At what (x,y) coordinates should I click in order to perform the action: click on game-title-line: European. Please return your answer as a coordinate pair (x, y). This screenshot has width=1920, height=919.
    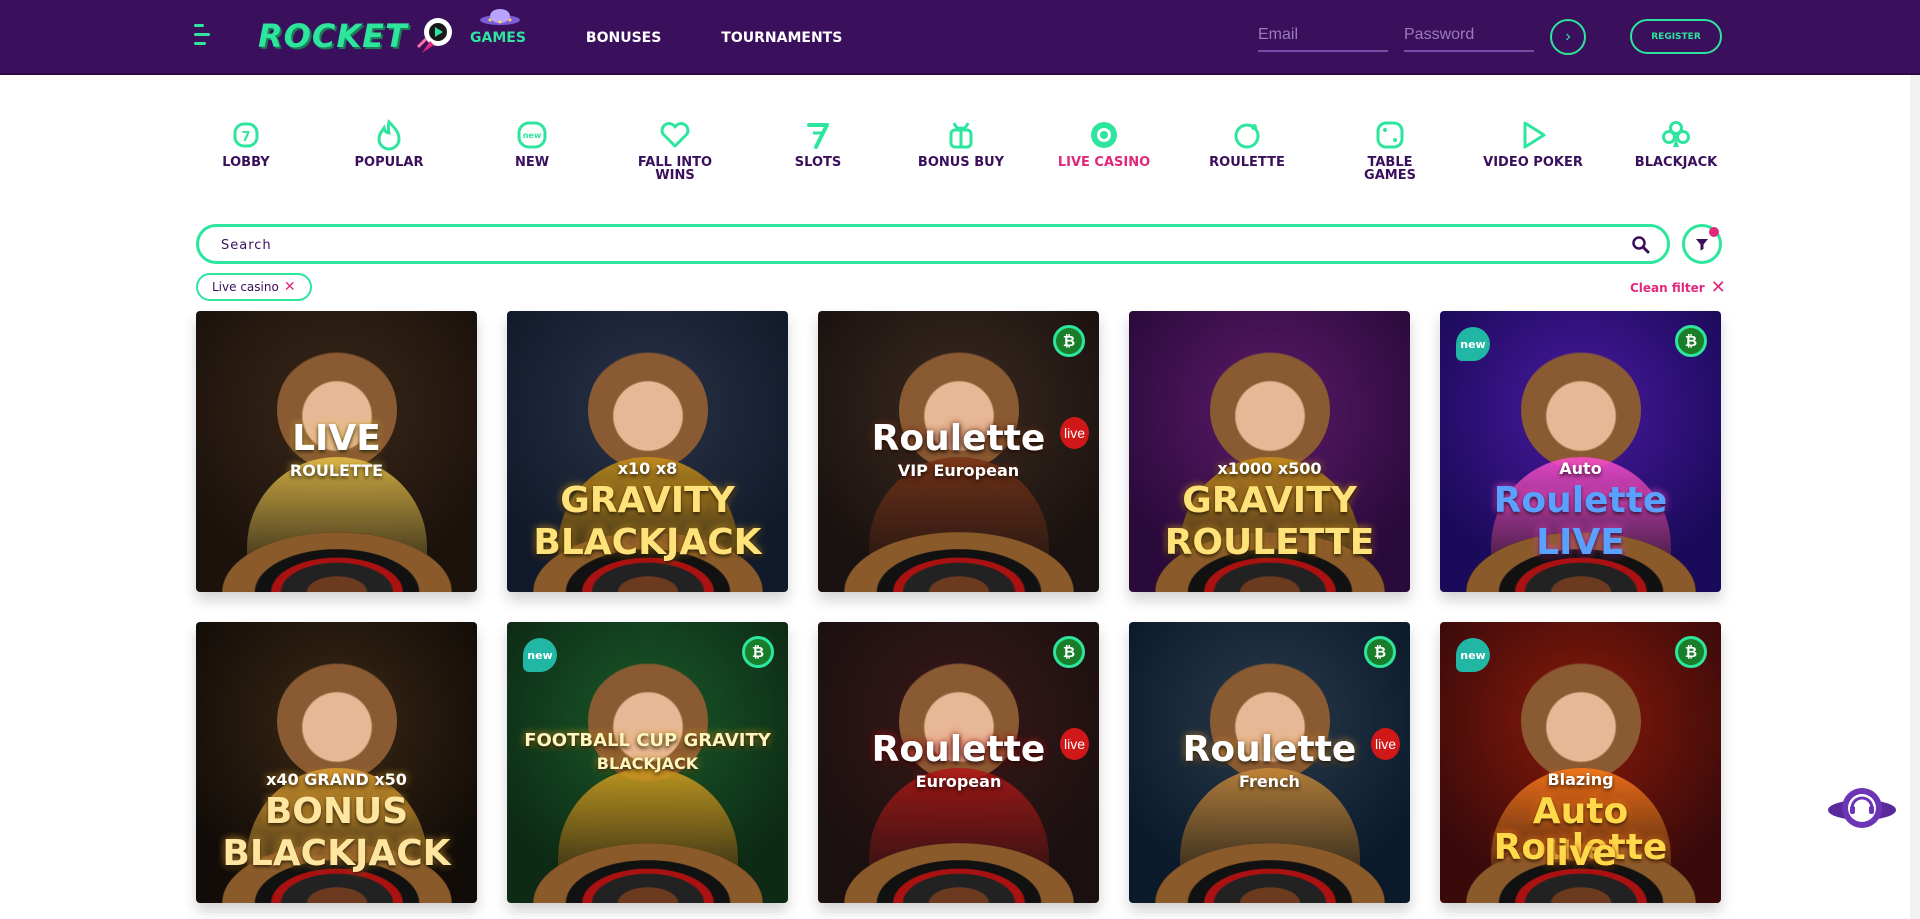
    Looking at the image, I should click on (958, 781).